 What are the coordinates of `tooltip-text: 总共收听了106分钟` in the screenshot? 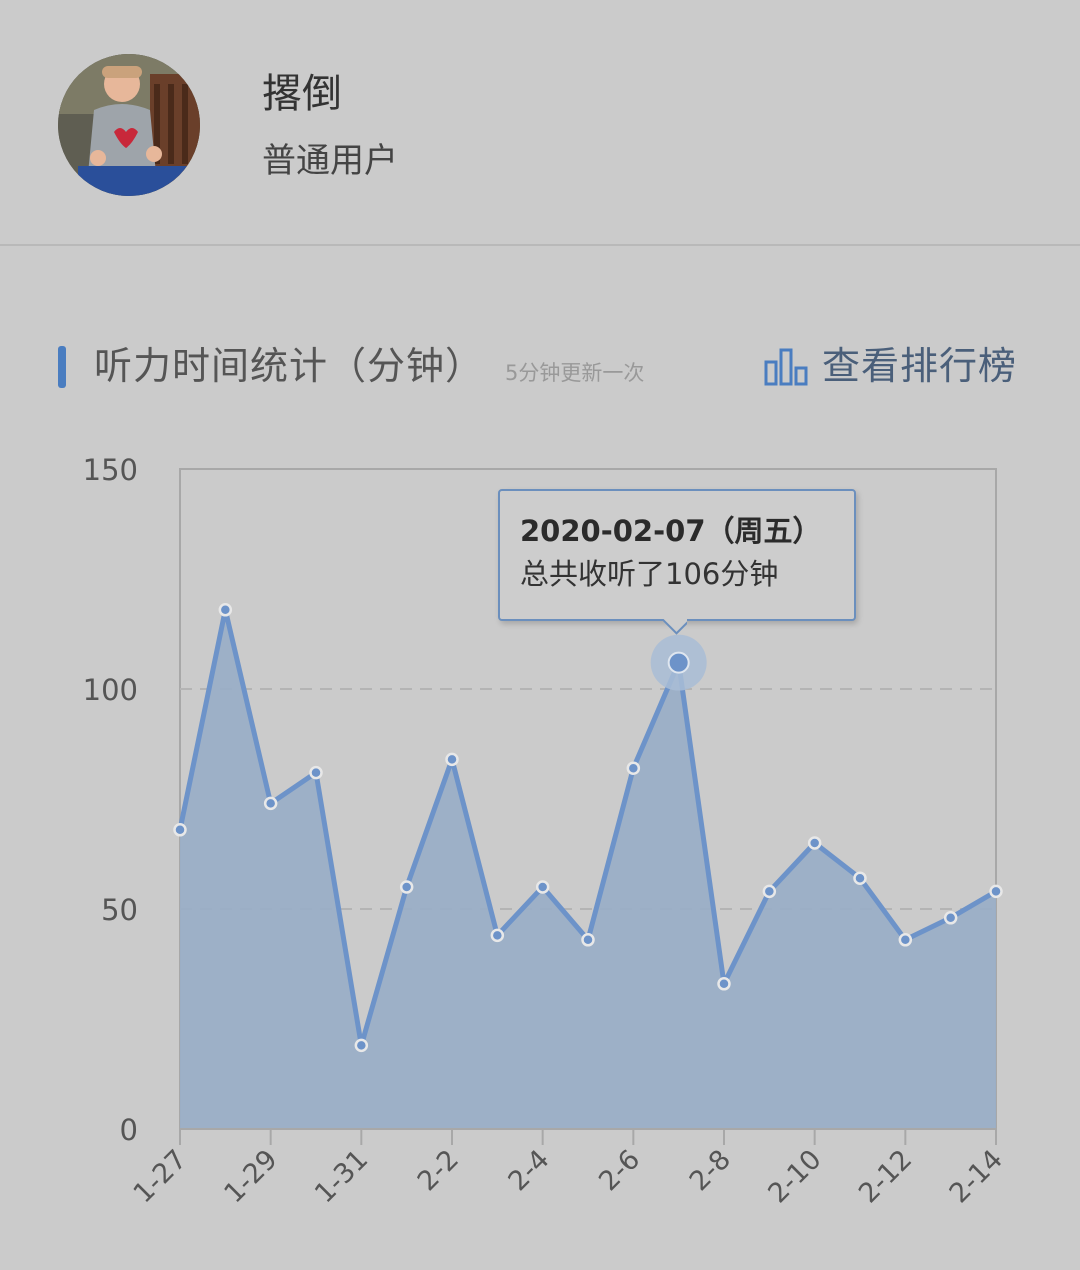 It's located at (649, 574).